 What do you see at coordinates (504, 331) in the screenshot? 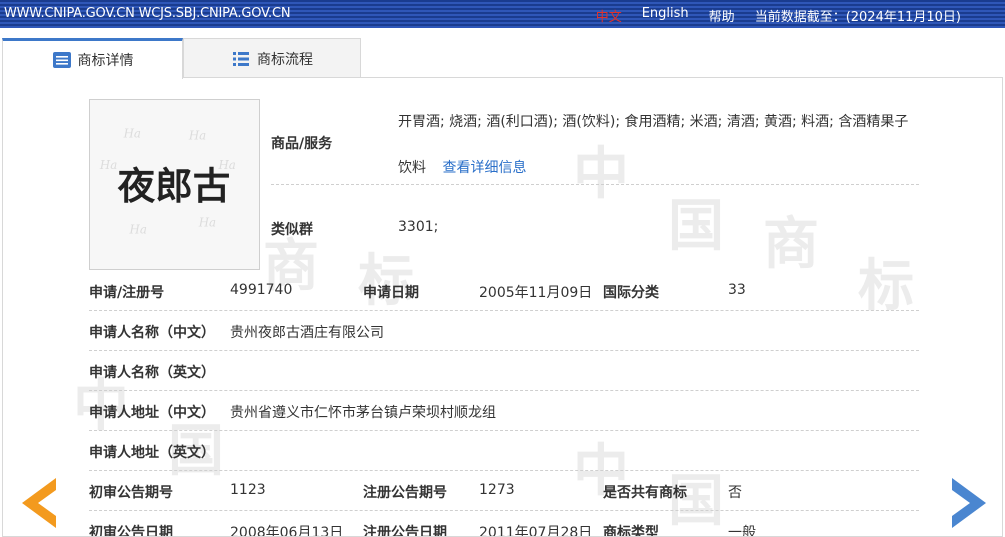
I see `applicant-cn-row: 申请人名称（中文） 贵州夜郎古酒庄有限公司` at bounding box center [504, 331].